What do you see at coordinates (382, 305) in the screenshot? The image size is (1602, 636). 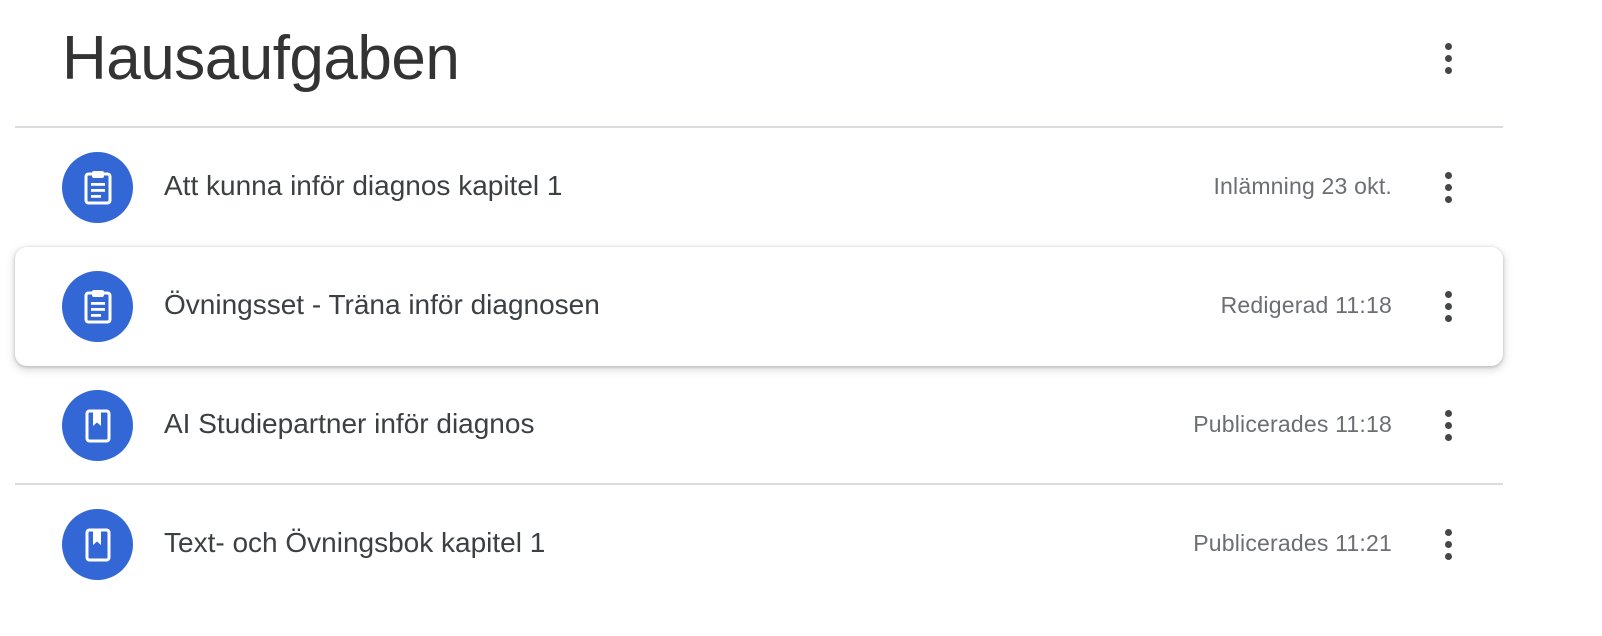 I see `item-title: Övningsset - Träna inför diagnosen` at bounding box center [382, 305].